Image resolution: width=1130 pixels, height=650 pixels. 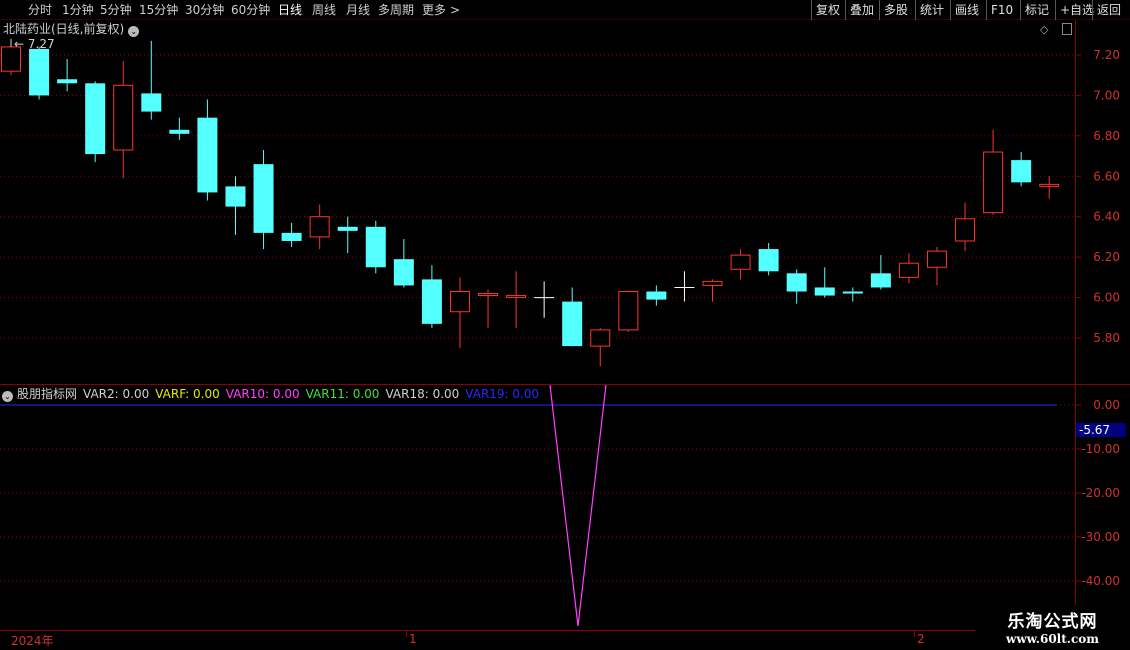 I want to click on indicator-tick-label: -40.00, so click(x=1100, y=581).